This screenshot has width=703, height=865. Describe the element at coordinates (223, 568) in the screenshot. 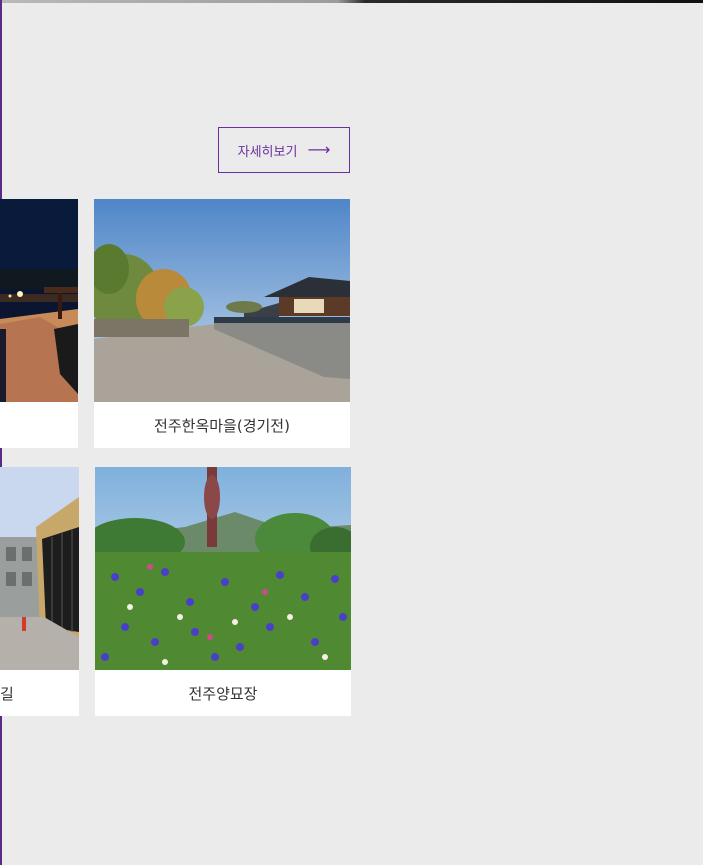

I see `cornflower-field-photo` at that location.